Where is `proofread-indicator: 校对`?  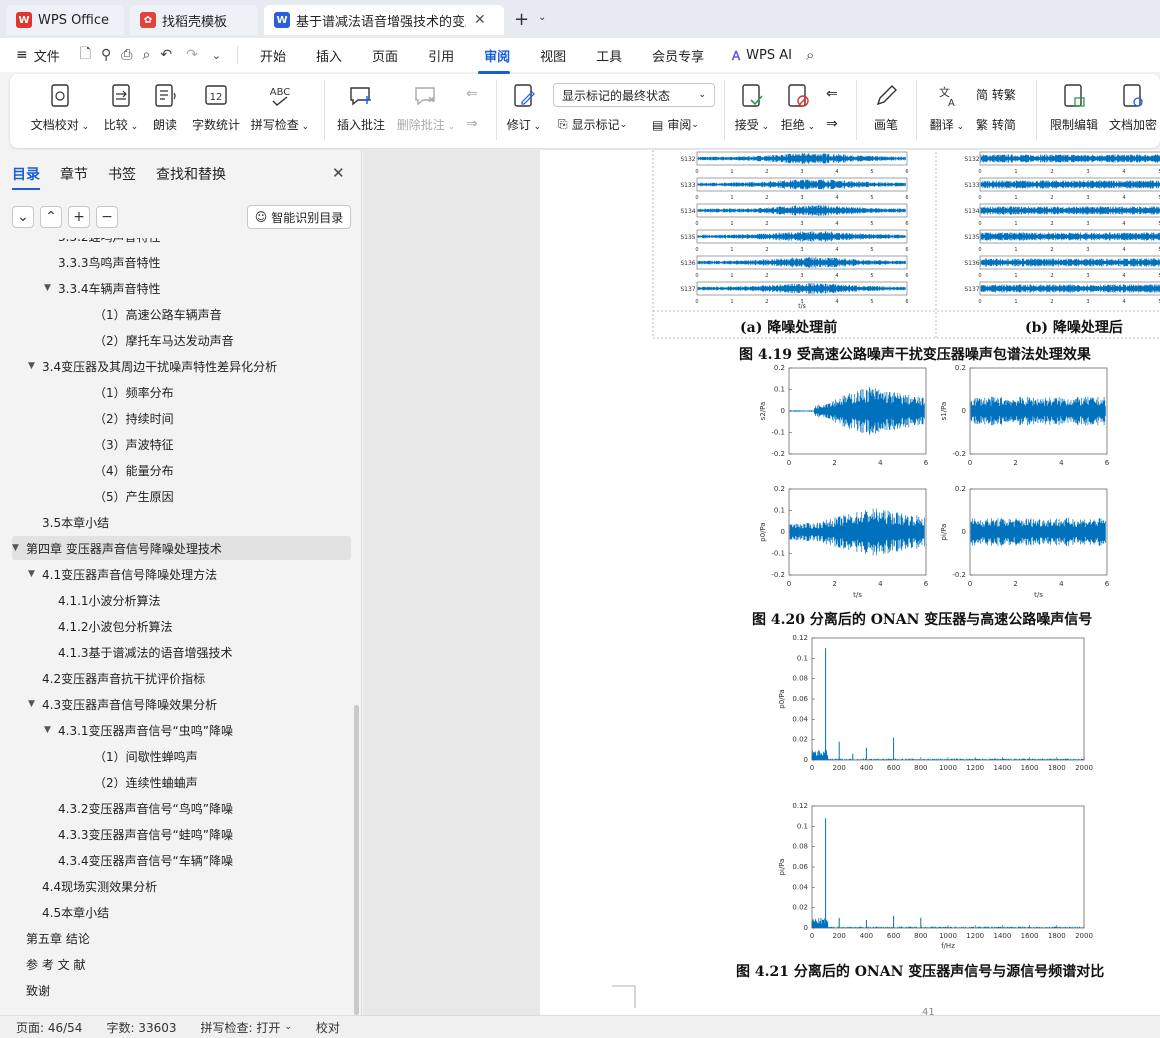
proofread-indicator: 校对 is located at coordinates (328, 1027).